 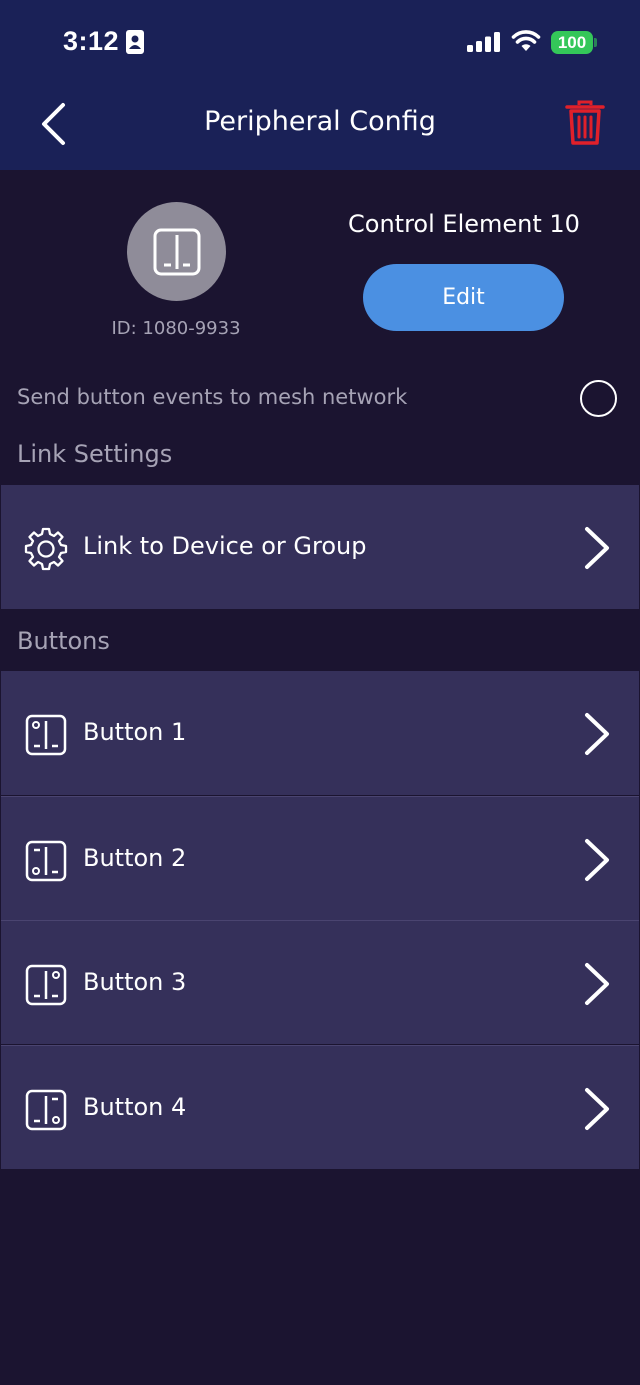 What do you see at coordinates (320, 733) in the screenshot?
I see `button-1-row: Button 1` at bounding box center [320, 733].